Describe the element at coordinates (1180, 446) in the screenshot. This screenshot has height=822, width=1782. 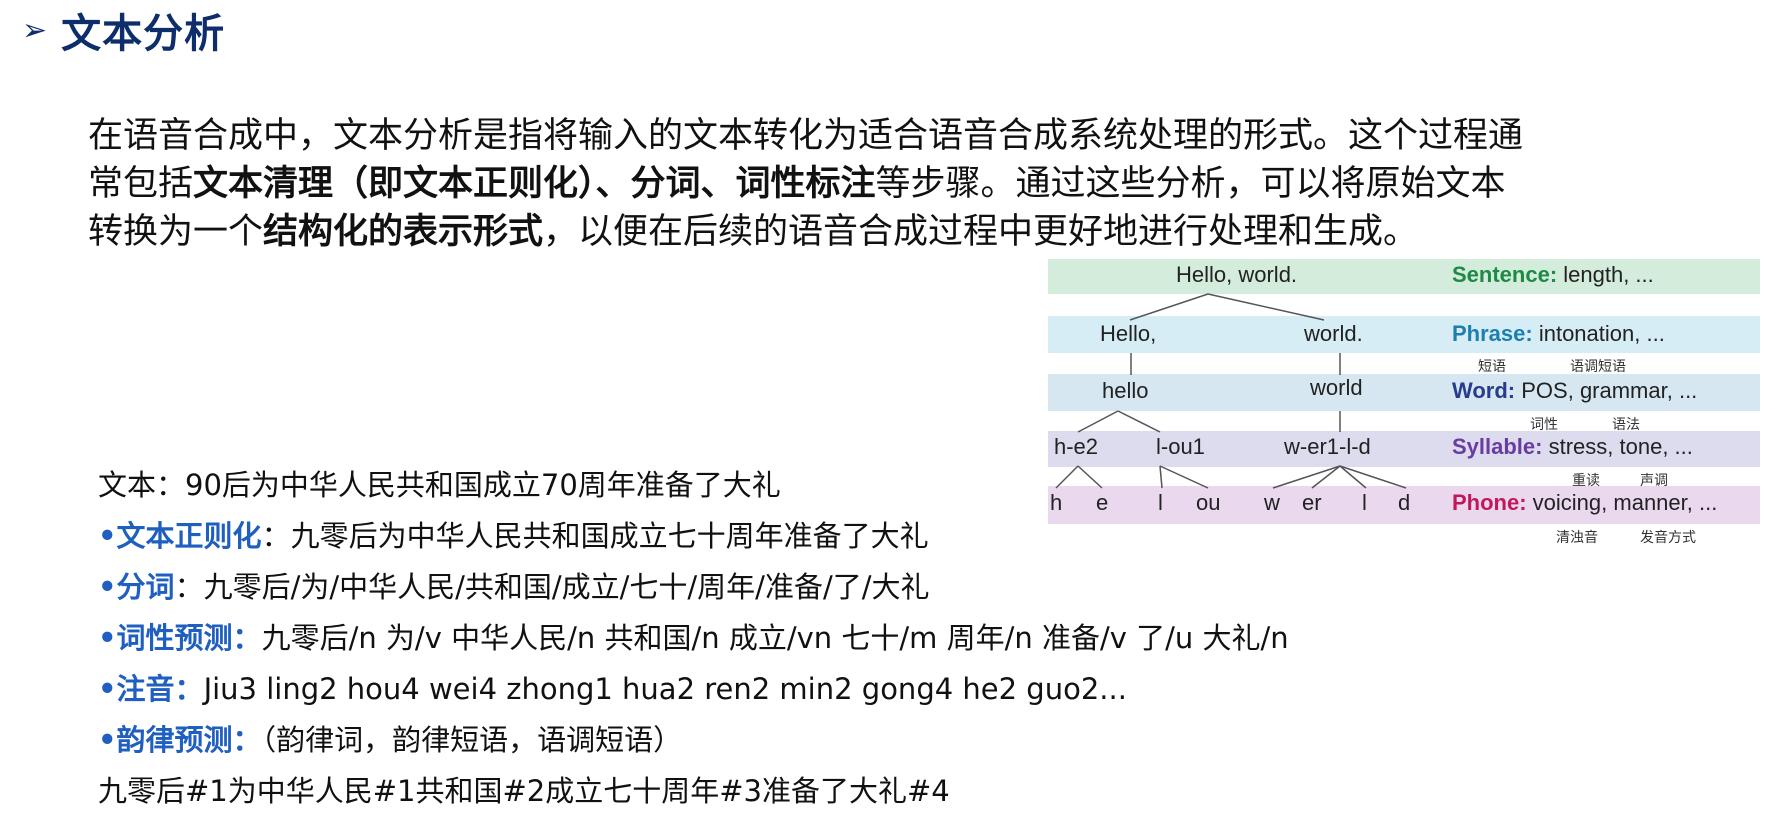
I see `syllable-node-2: l-ou1` at that location.